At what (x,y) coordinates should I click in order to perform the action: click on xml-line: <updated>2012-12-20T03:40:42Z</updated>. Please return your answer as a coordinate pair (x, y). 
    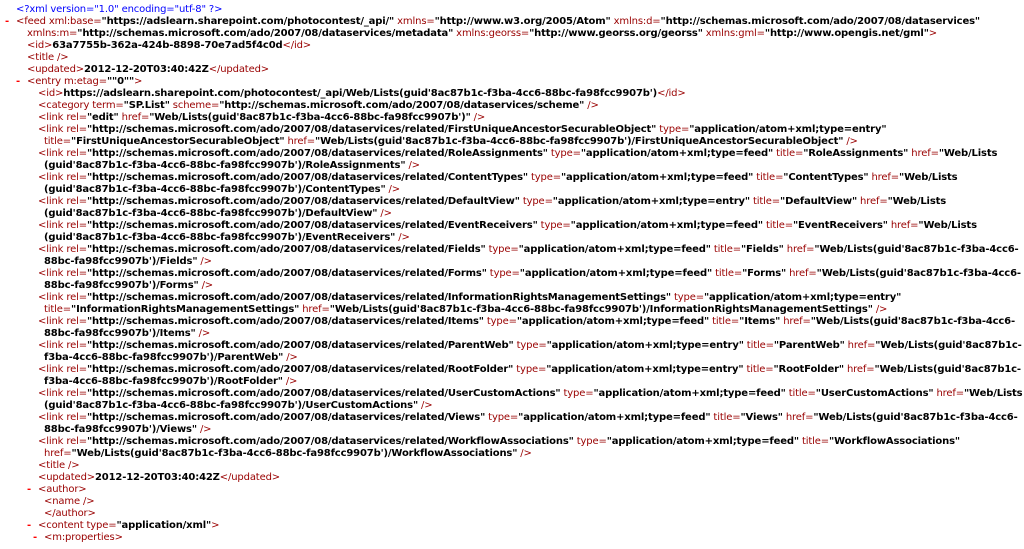
    Looking at the image, I should click on (512, 70).